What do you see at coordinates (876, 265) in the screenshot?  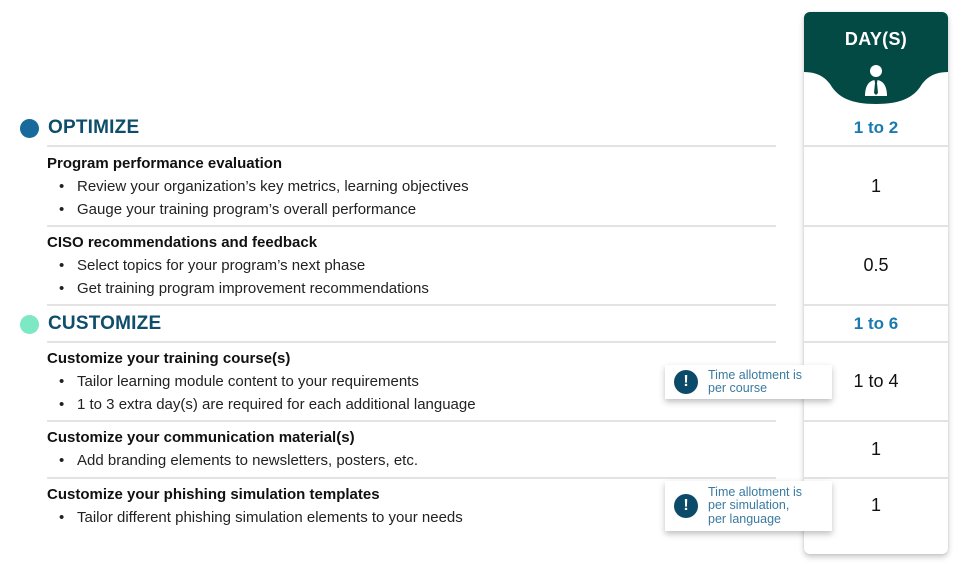 I see `ciso-recommendations-days: 0.5` at bounding box center [876, 265].